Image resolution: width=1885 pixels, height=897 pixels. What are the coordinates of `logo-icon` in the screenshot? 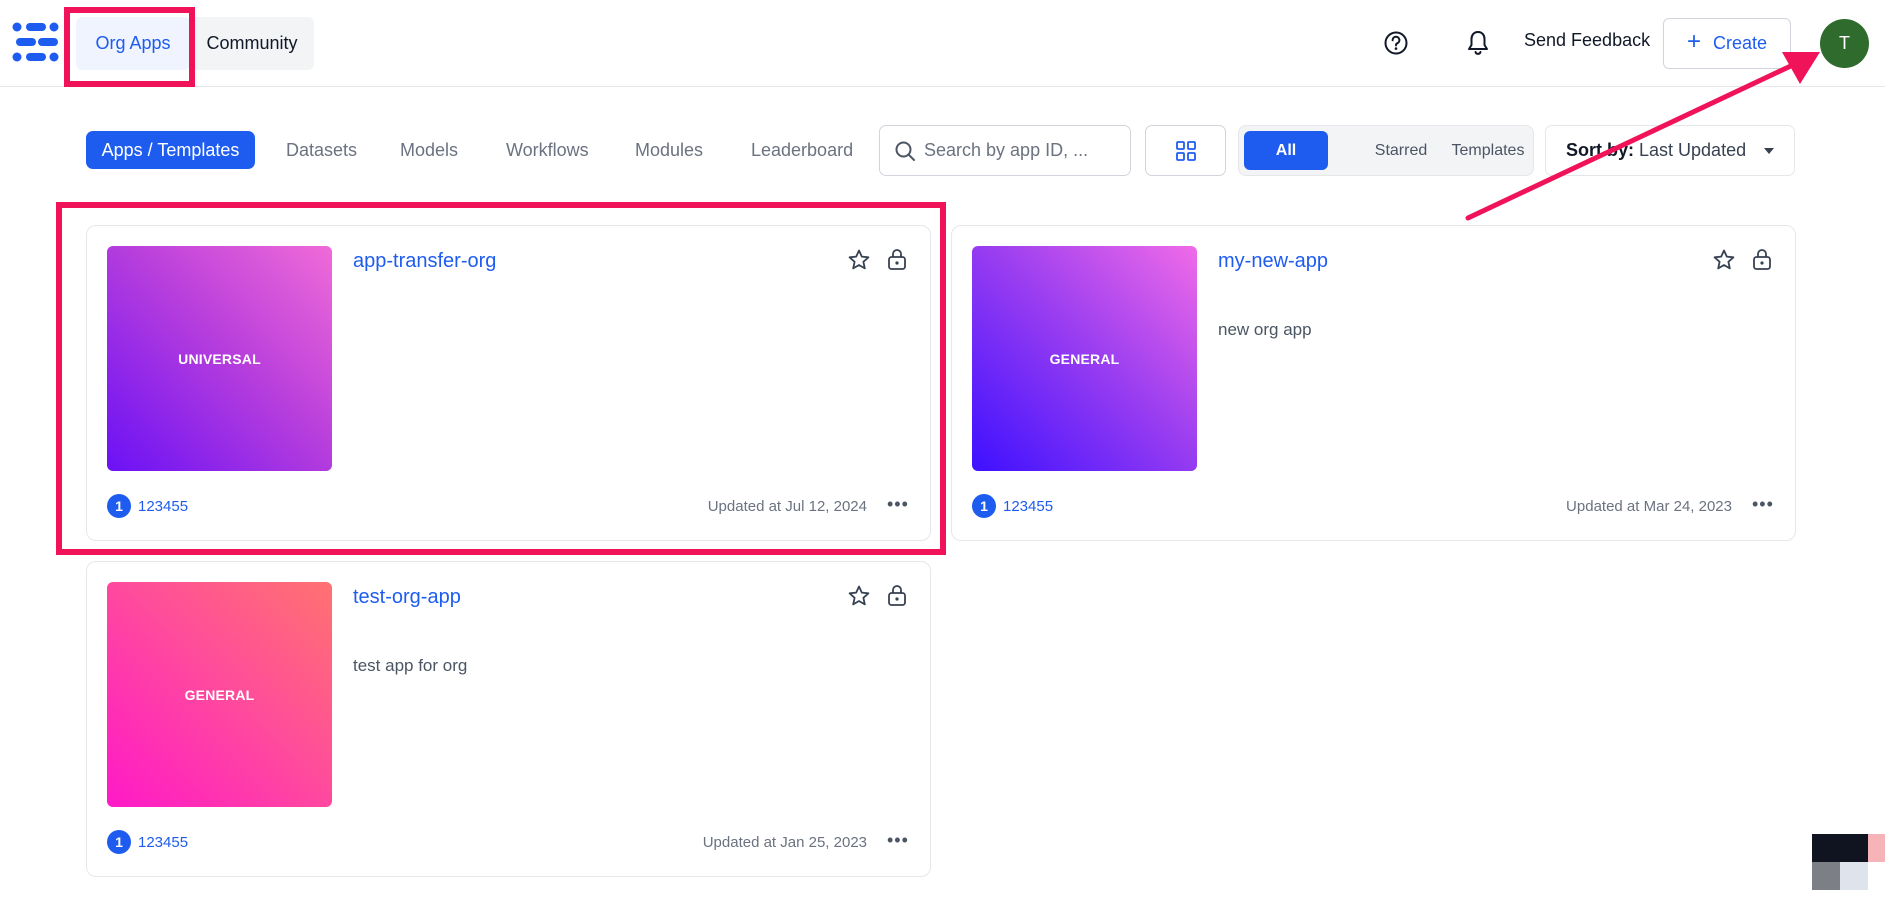 It's located at (36, 42).